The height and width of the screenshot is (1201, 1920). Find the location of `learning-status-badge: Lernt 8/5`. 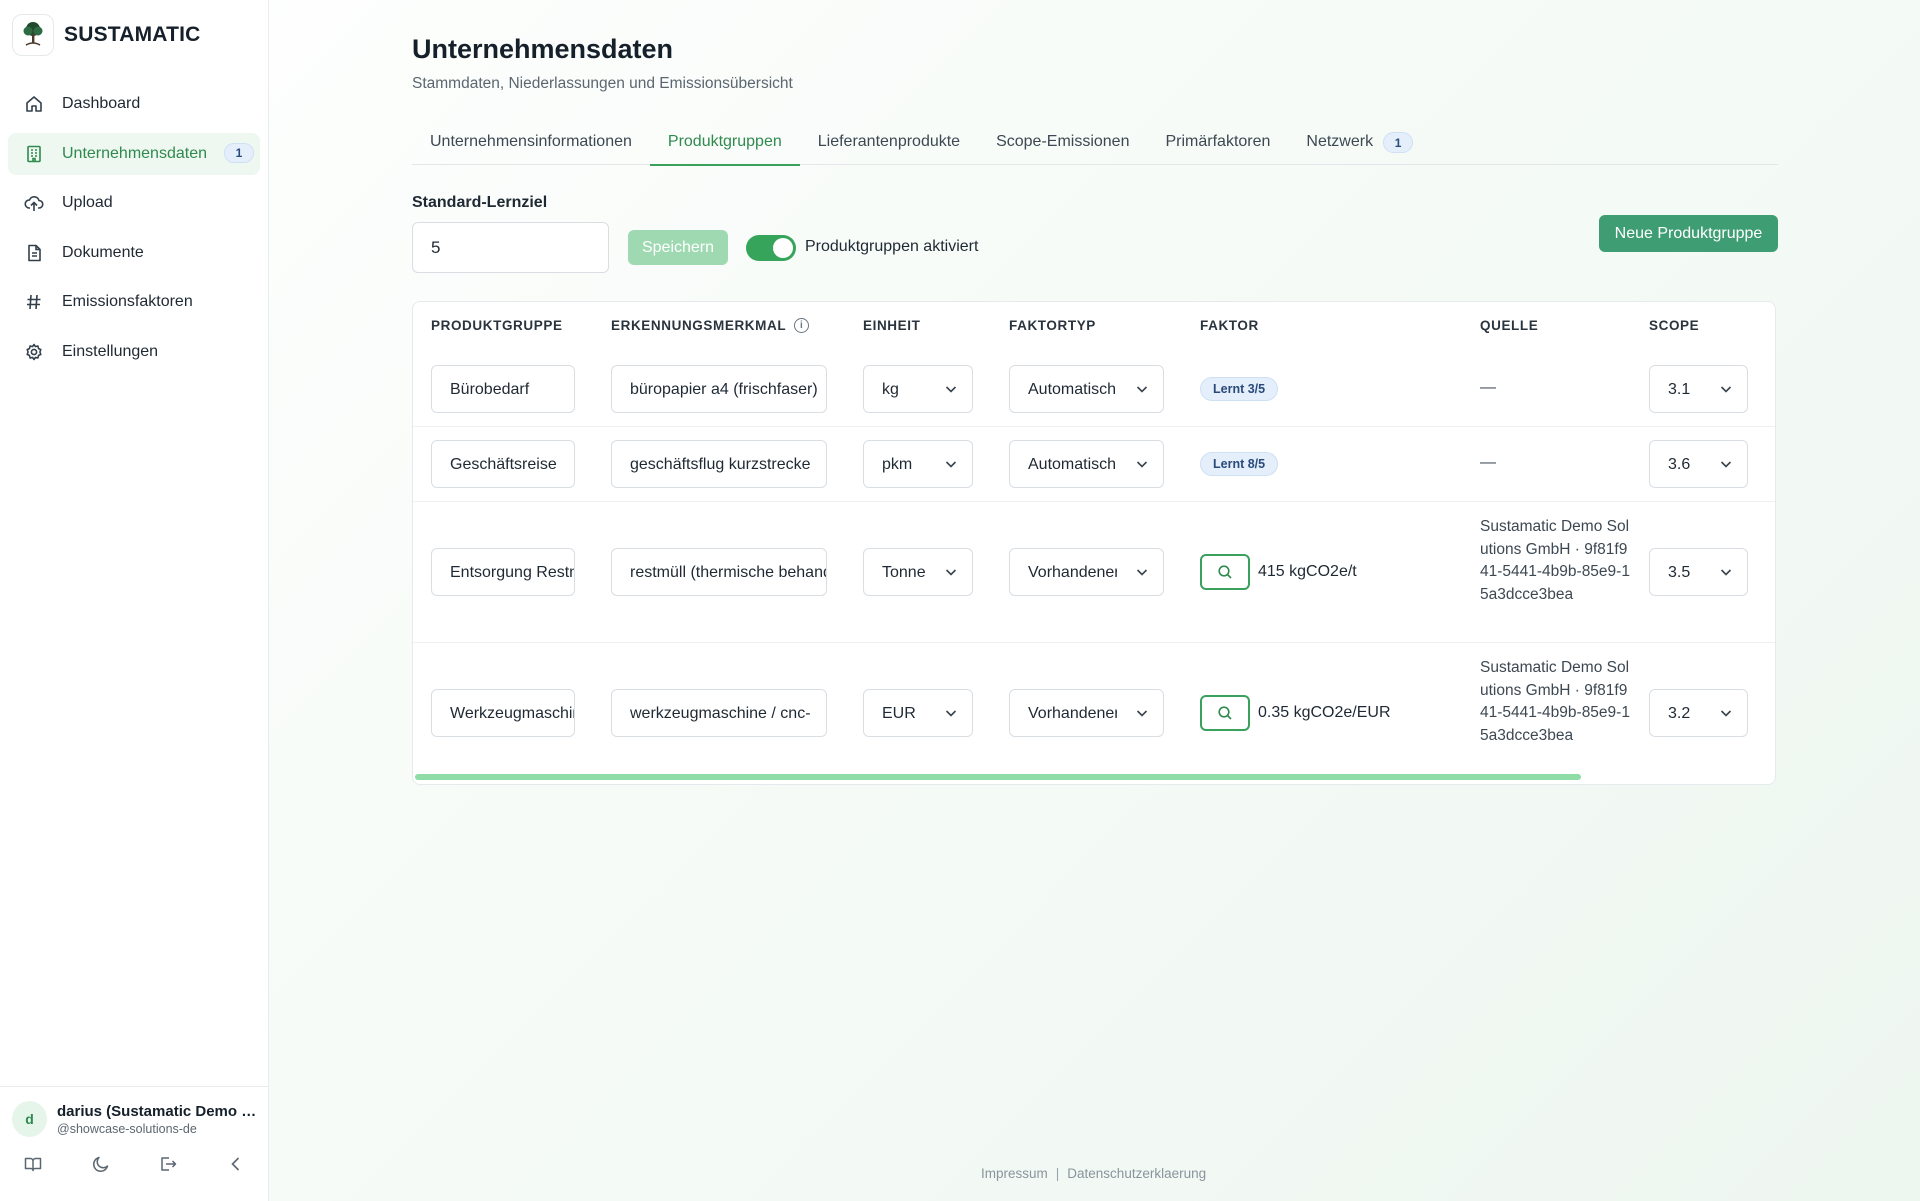

learning-status-badge: Lernt 8/5 is located at coordinates (1239, 464).